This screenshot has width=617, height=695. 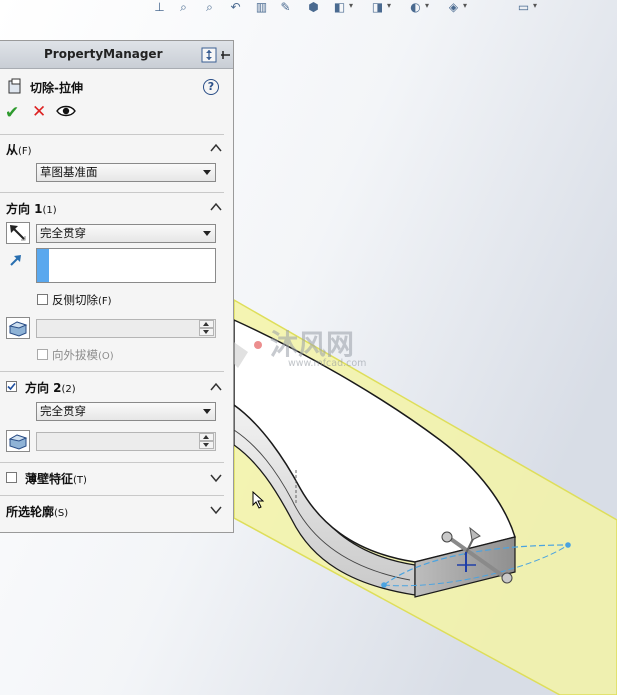 What do you see at coordinates (11, 477) in the screenshot?
I see `thin-feature-checkbox` at bounding box center [11, 477].